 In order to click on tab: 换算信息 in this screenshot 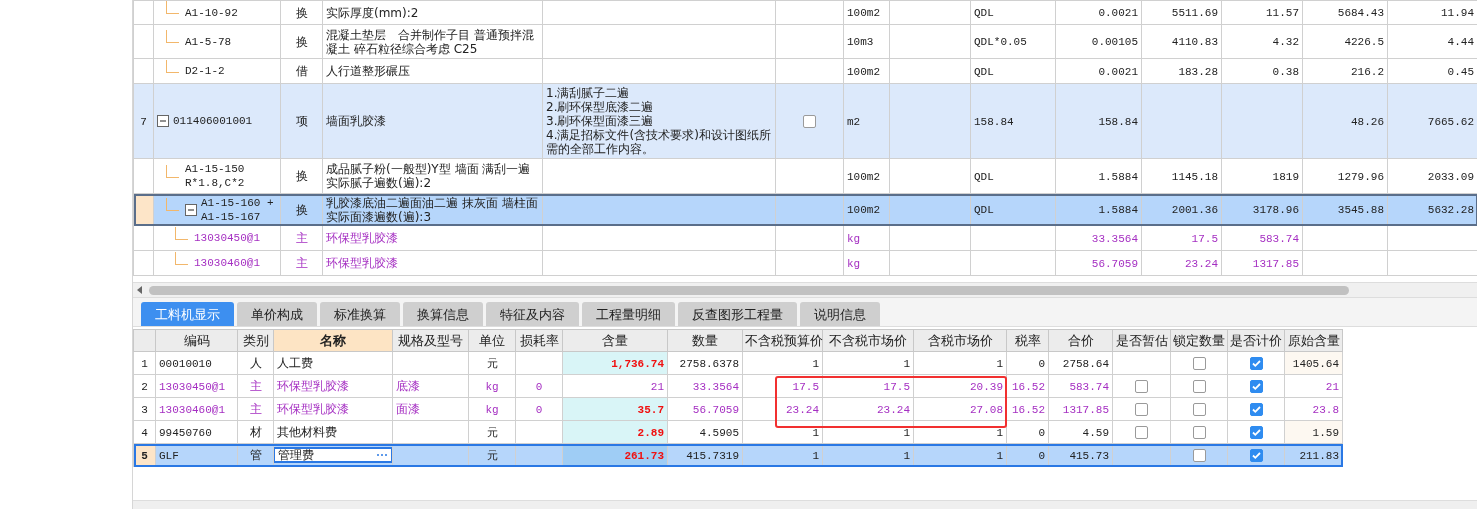, I will do `click(443, 314)`.